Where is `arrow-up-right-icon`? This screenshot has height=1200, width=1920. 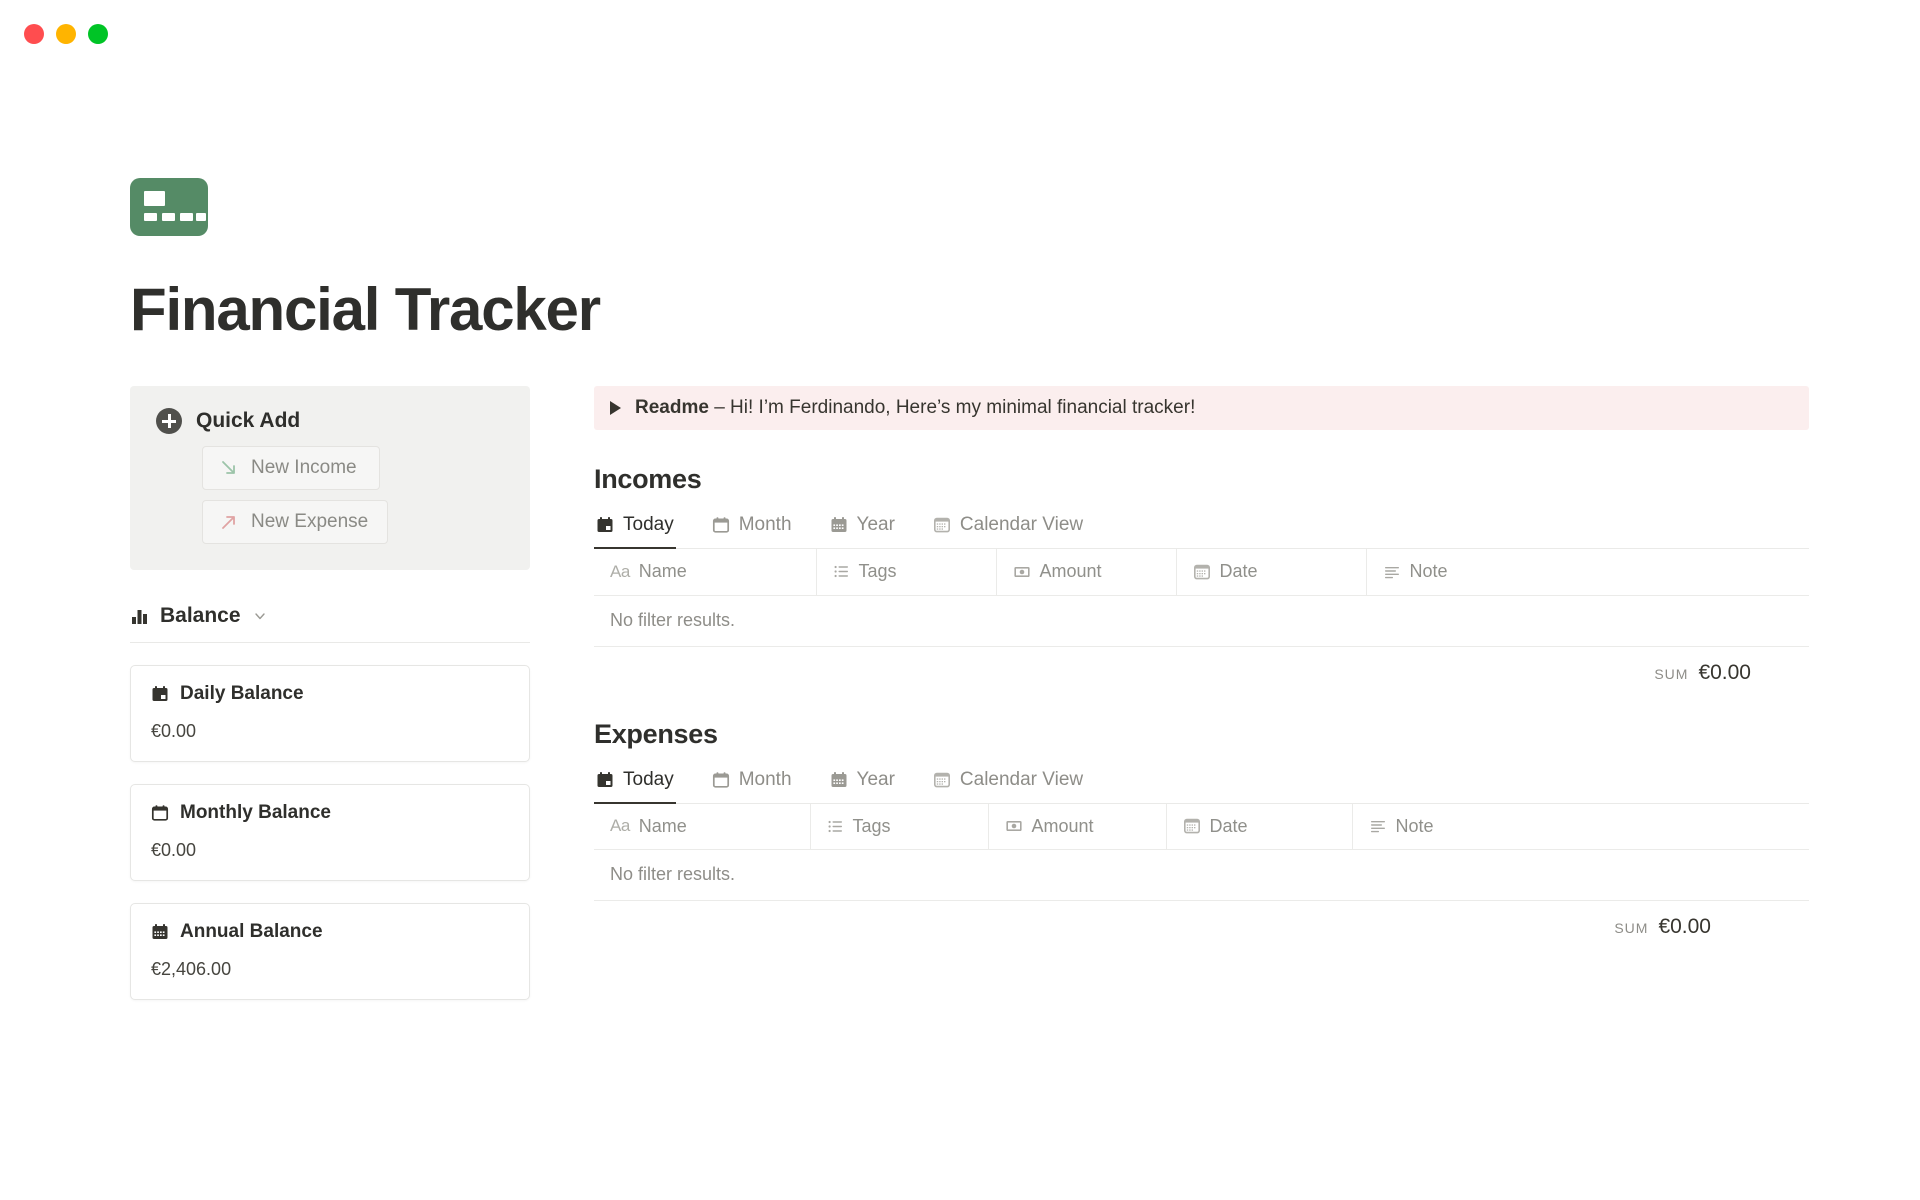 arrow-up-right-icon is located at coordinates (228, 522).